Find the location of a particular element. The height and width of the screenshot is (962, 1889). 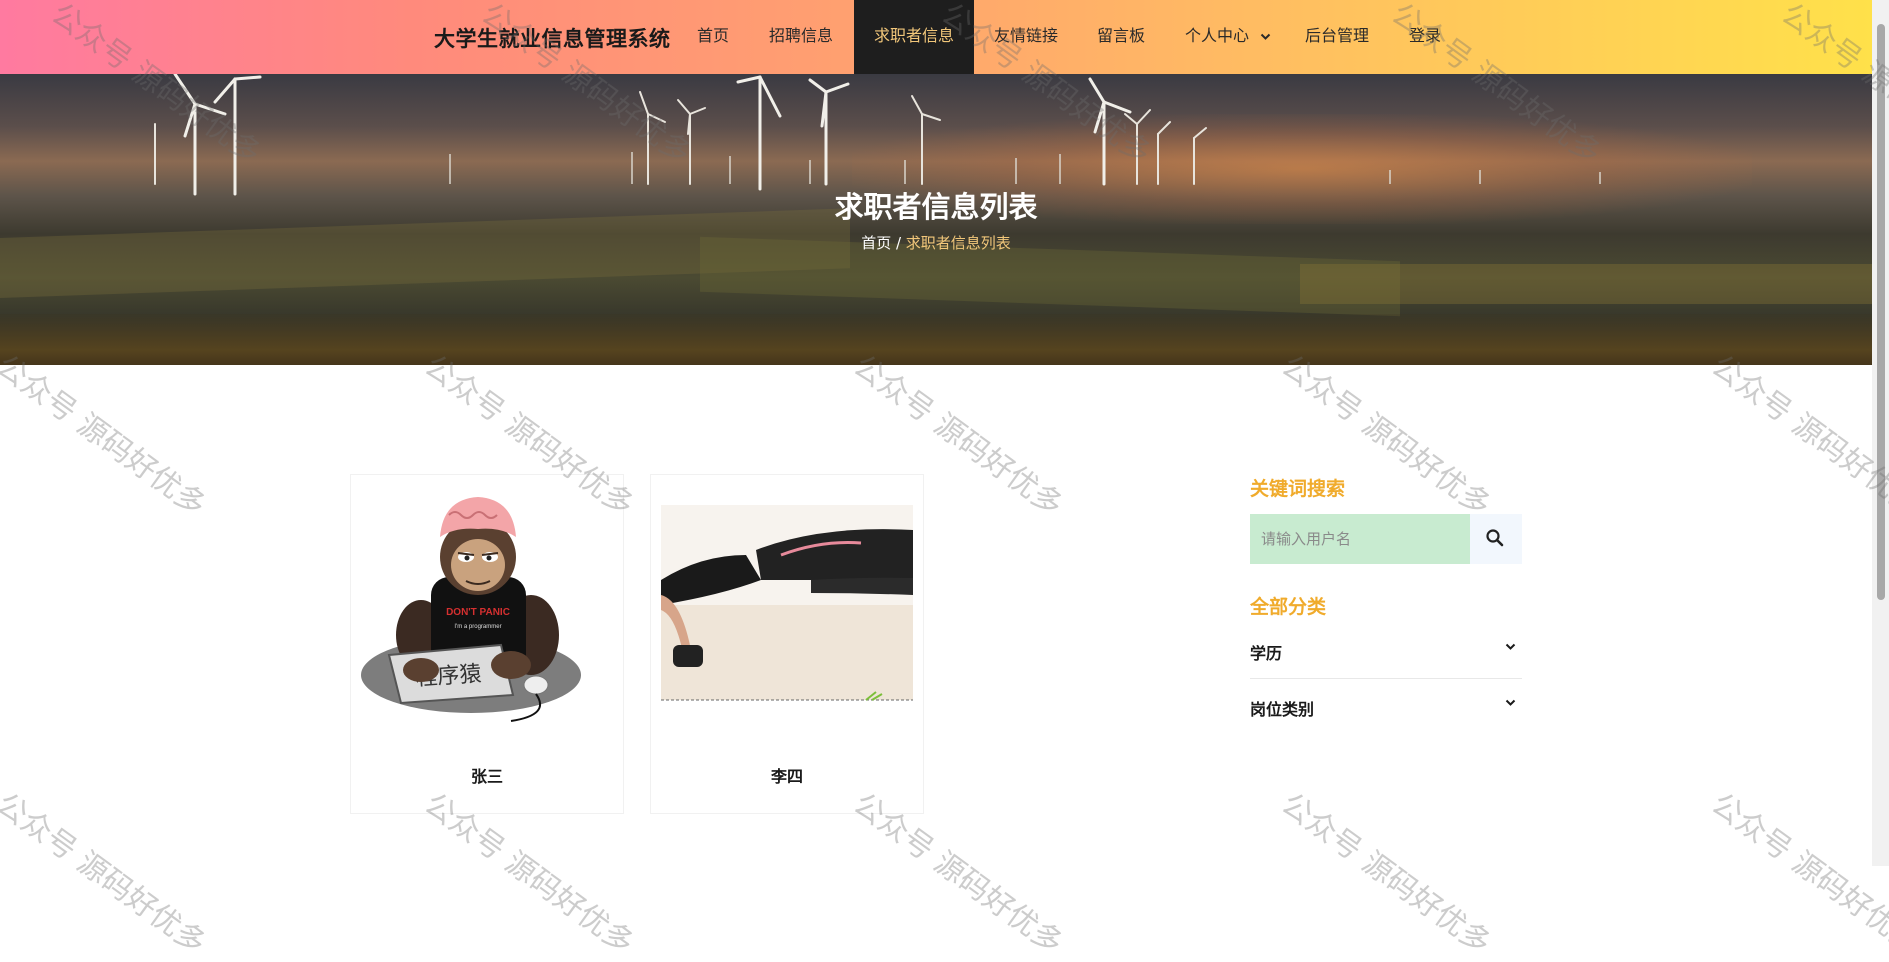

nav-personal-center: 个人中心 is located at coordinates (1228, 37).